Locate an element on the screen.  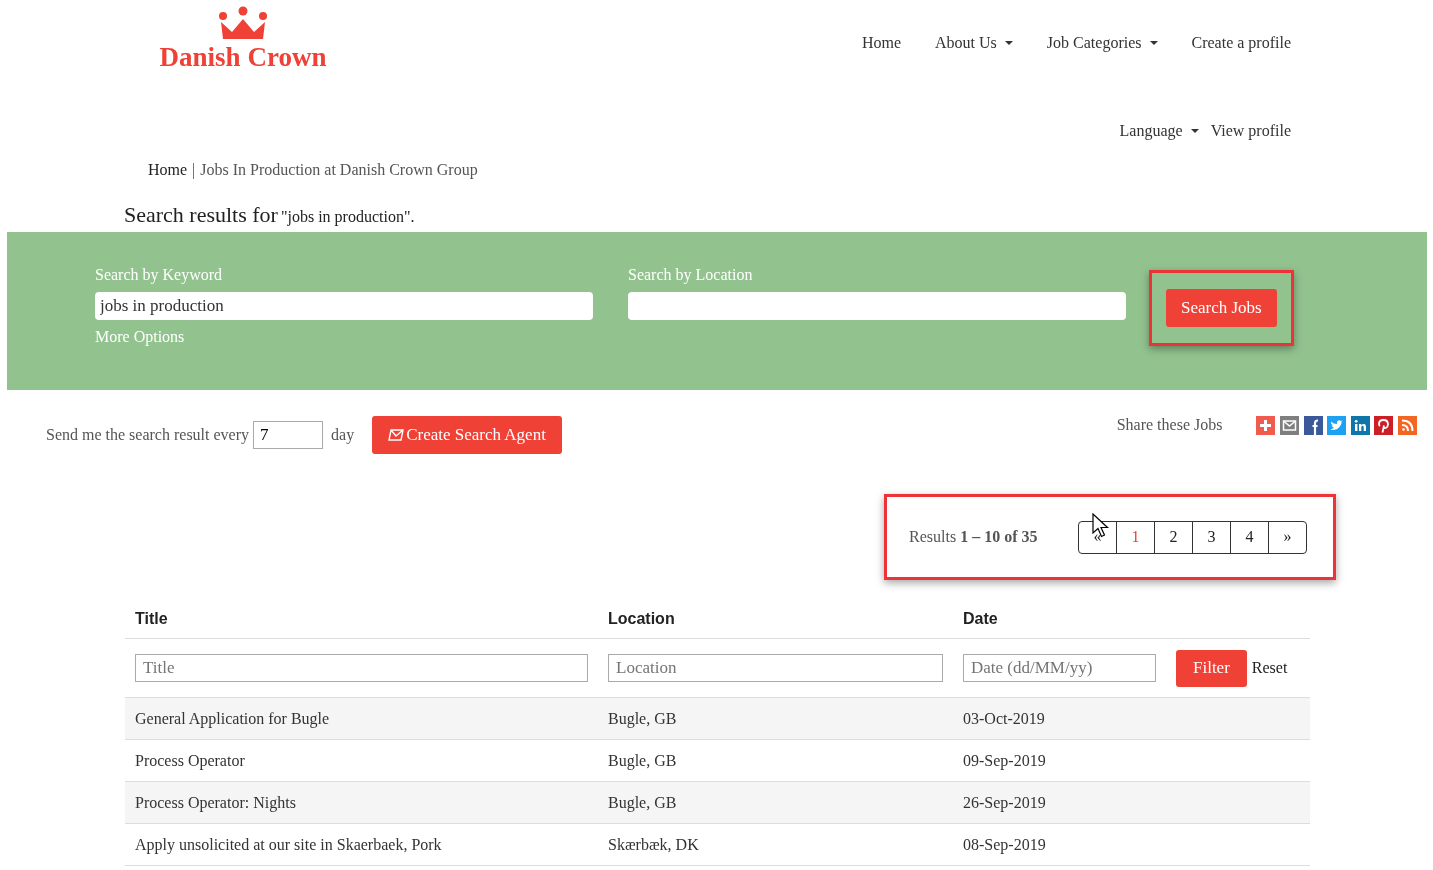
page-link: 2 is located at coordinates (1173, 537).